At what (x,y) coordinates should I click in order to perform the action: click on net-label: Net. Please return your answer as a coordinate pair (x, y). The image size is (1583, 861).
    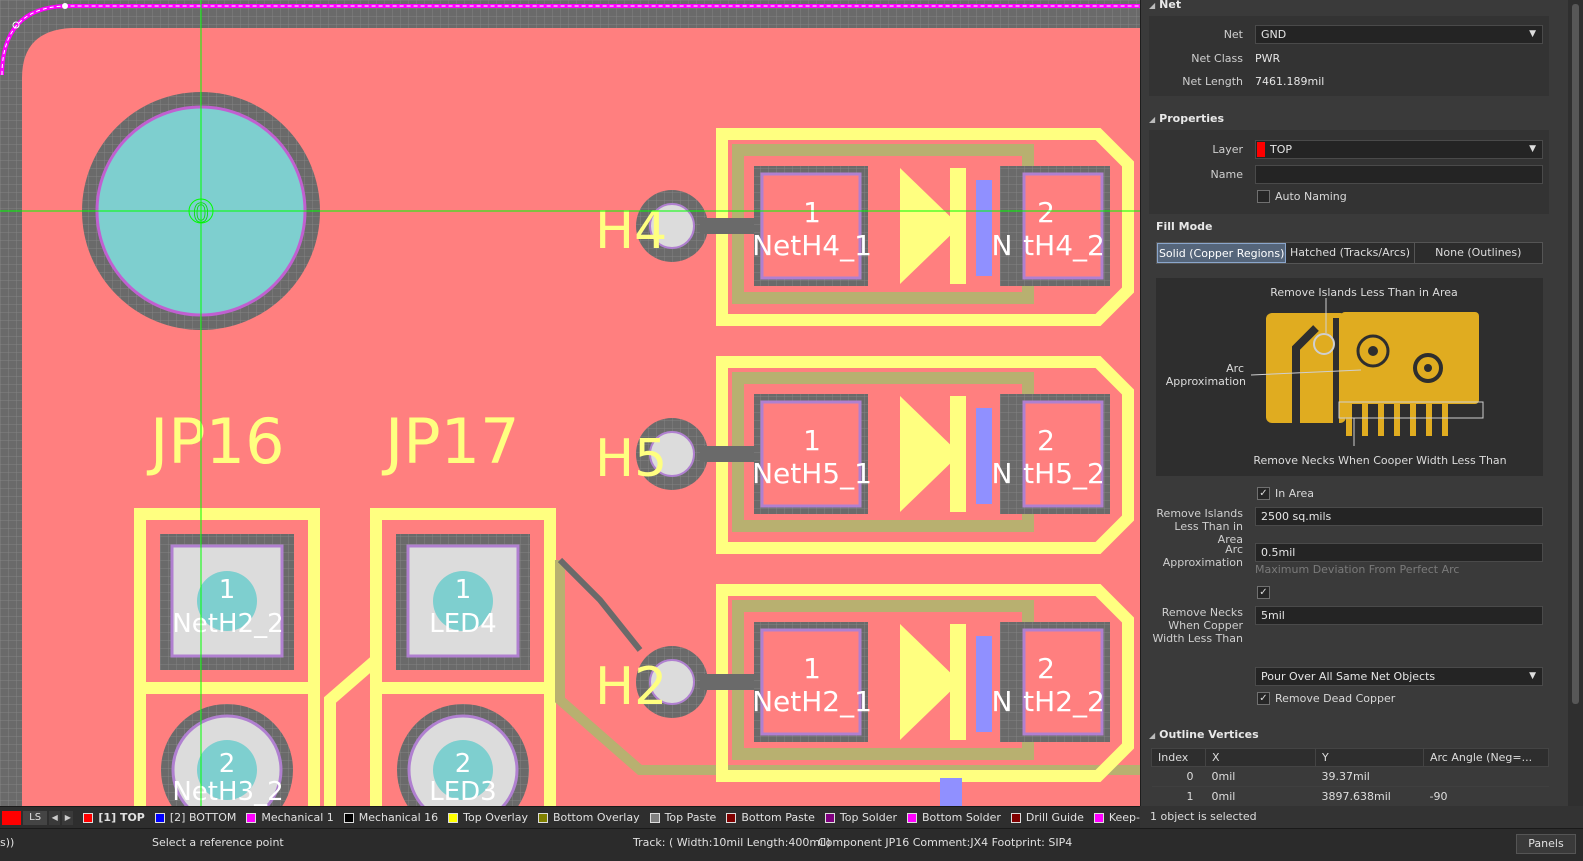
    Looking at the image, I should click on (1233, 34).